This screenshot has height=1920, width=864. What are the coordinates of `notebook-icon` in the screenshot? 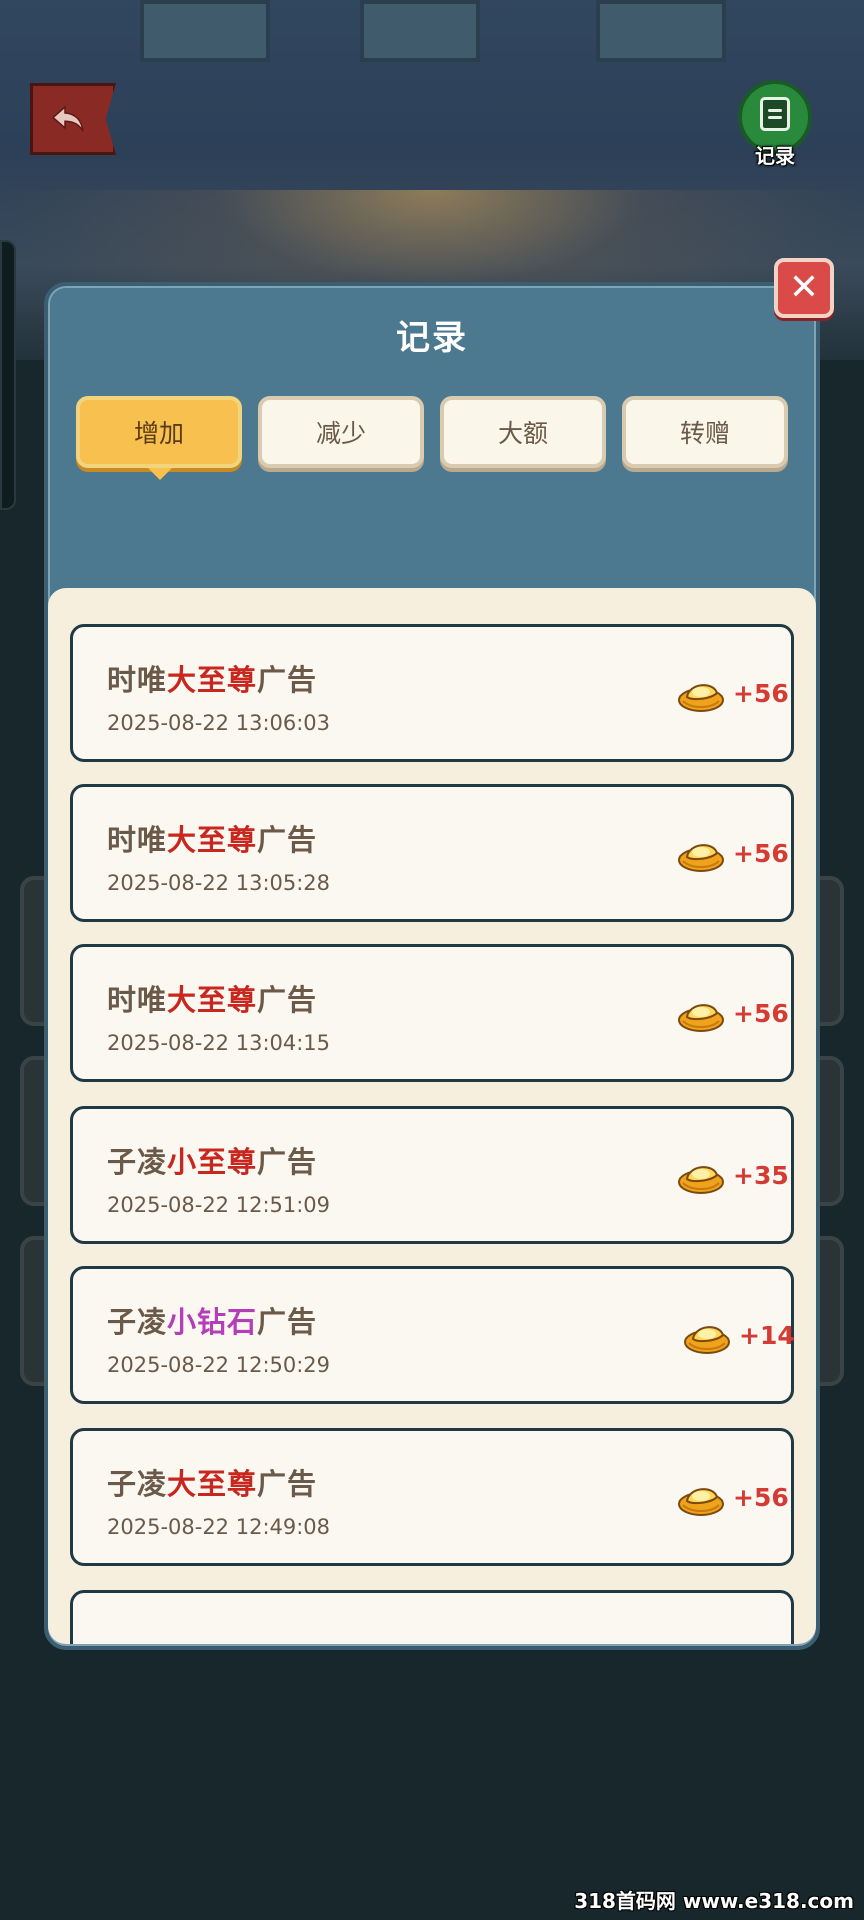 It's located at (775, 114).